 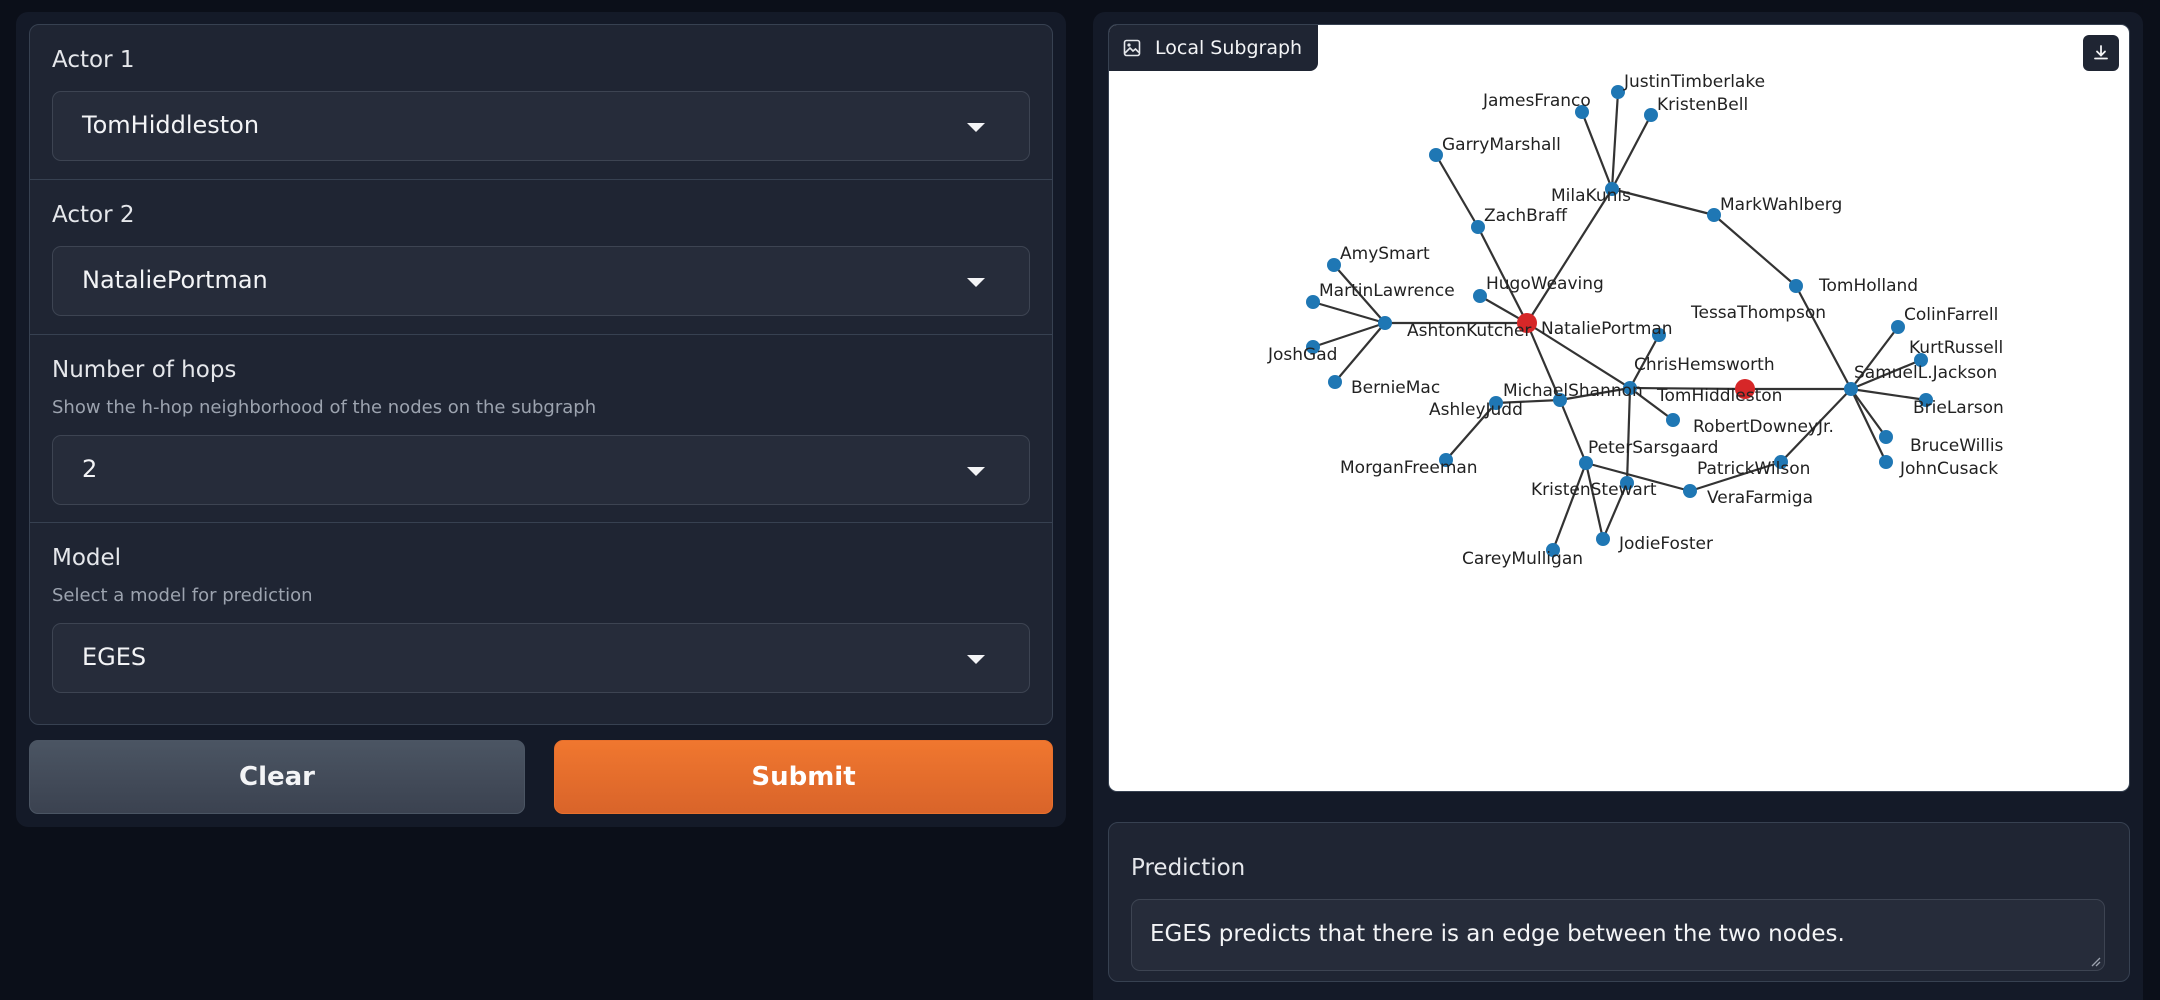 What do you see at coordinates (90, 469) in the screenshot?
I see `hops-value: 2` at bounding box center [90, 469].